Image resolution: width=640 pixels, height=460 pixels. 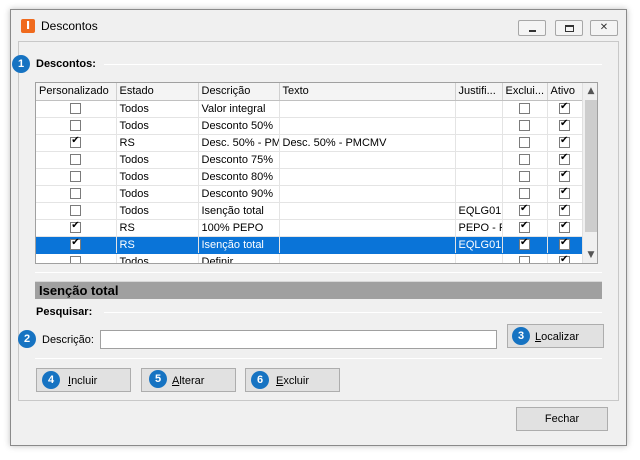 What do you see at coordinates (590, 255) in the screenshot?
I see `scroll-down-icon: ▼` at bounding box center [590, 255].